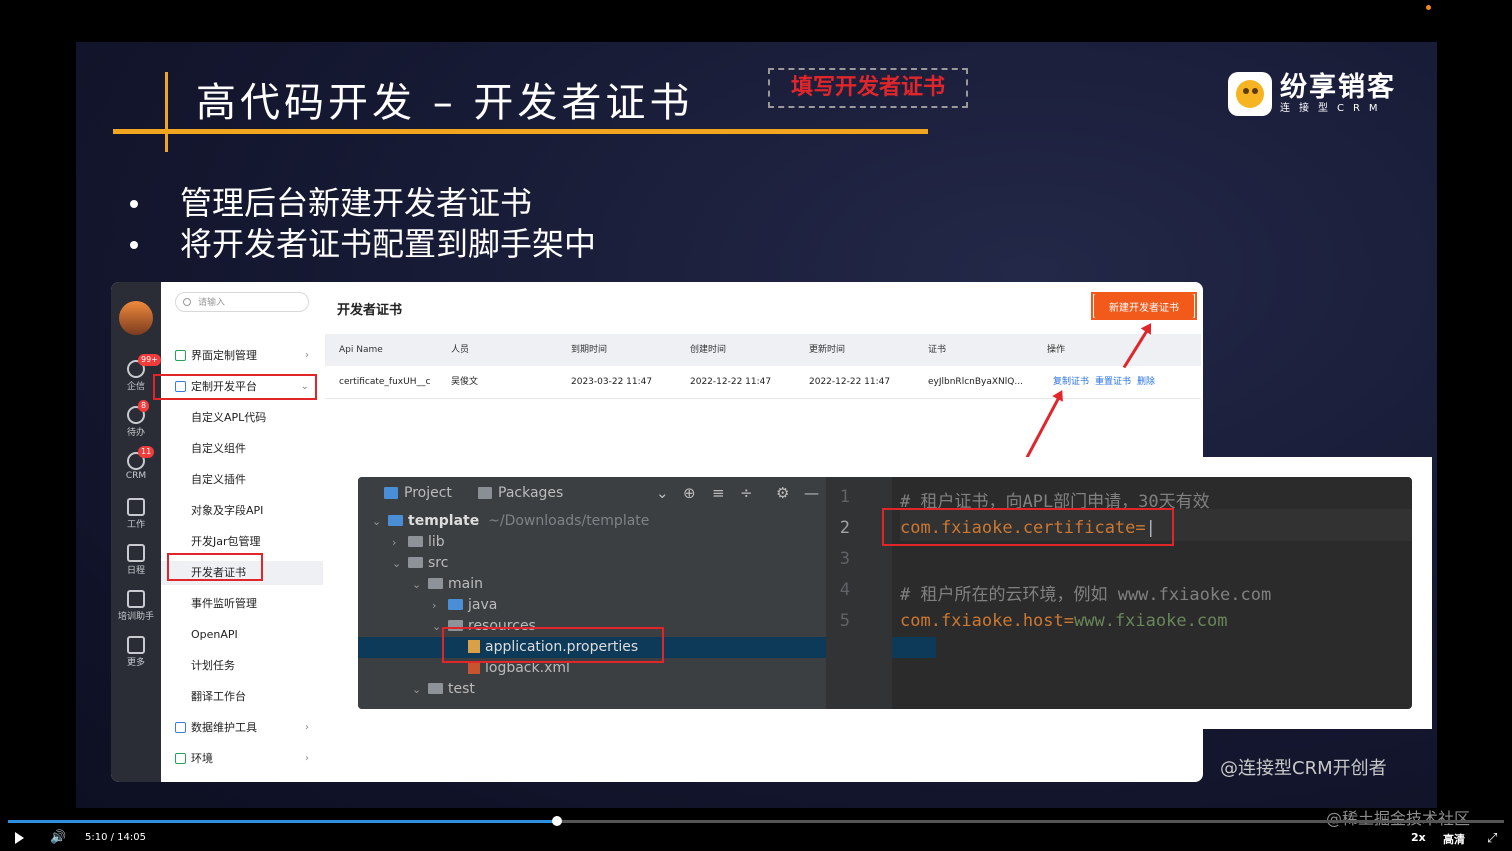 This screenshot has width=1512, height=851. Describe the element at coordinates (844, 590) in the screenshot. I see `line-number: 4` at that location.